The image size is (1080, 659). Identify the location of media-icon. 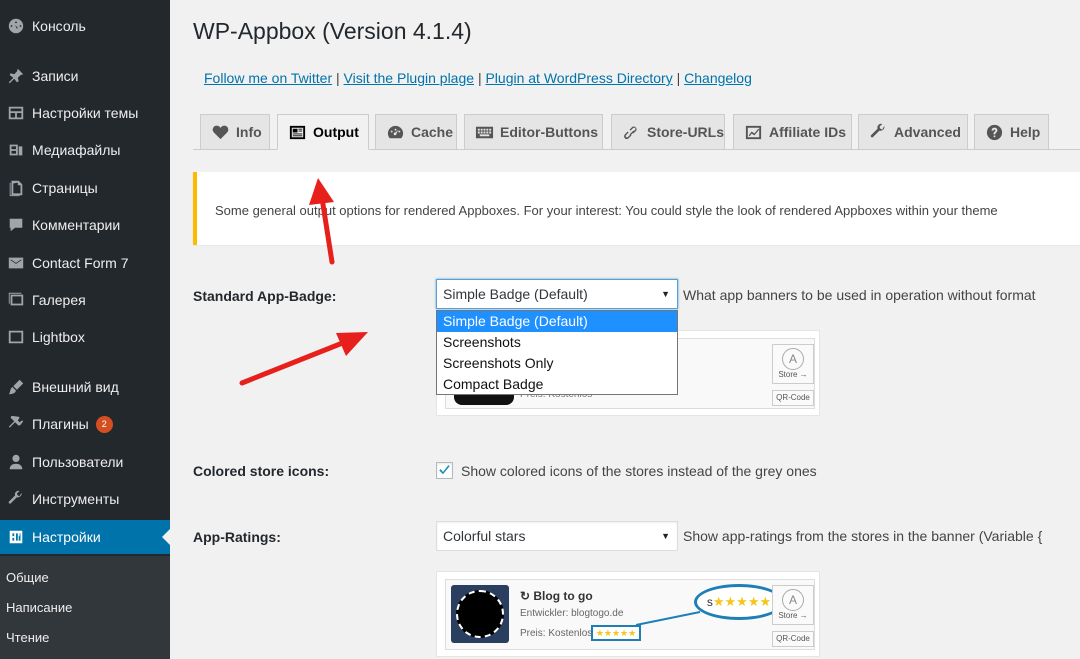
(16, 150).